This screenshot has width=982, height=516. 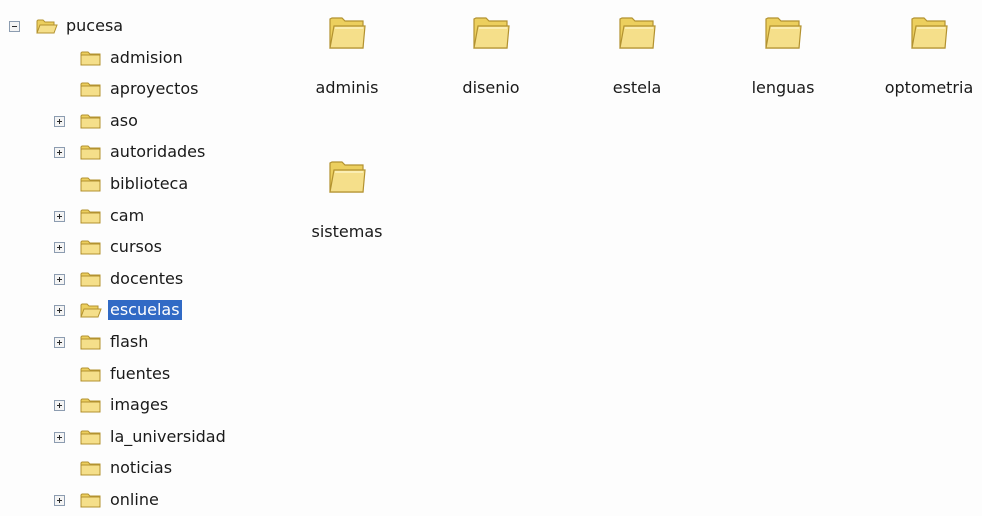 I want to click on folder-item: adminis, so click(x=345, y=55).